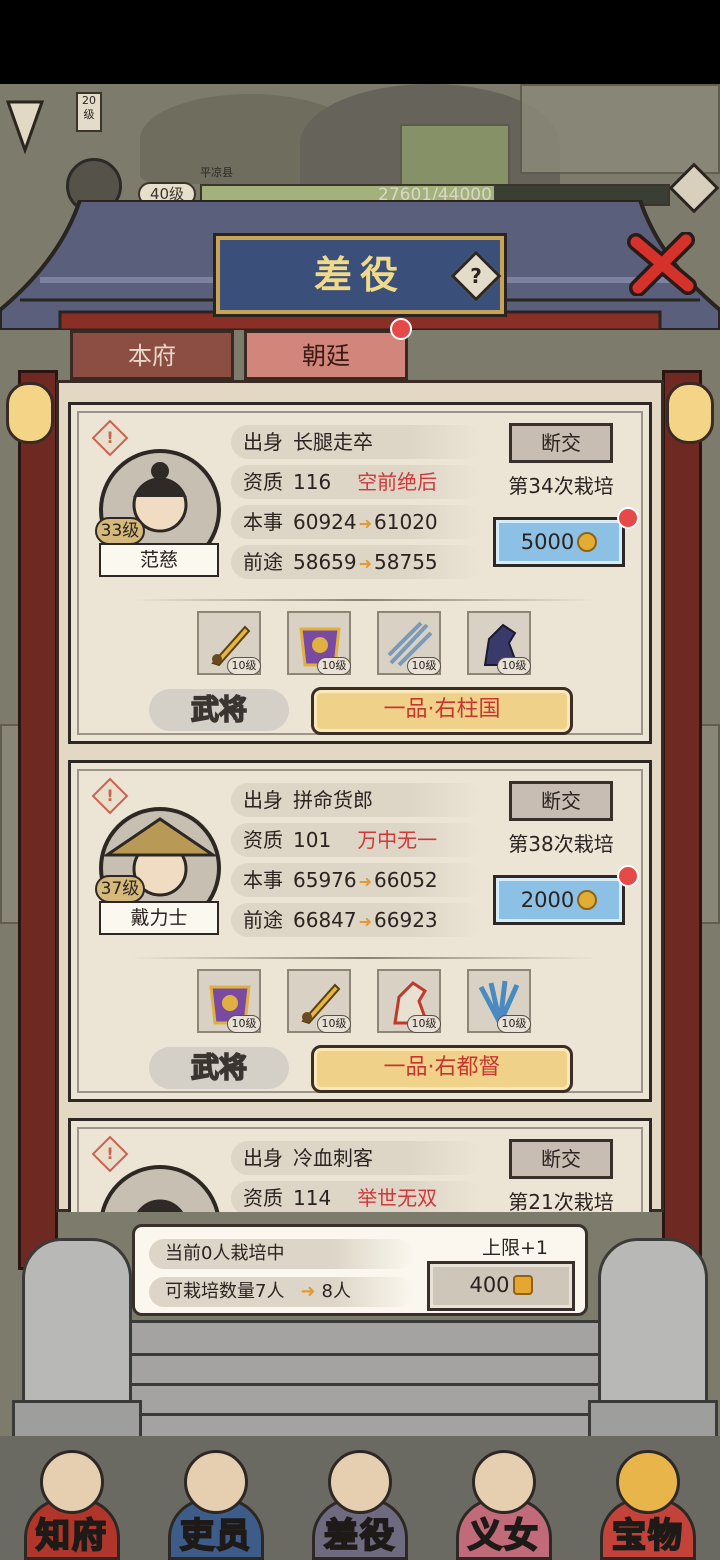  I want to click on nav-liyuan: 吏员, so click(216, 1498).